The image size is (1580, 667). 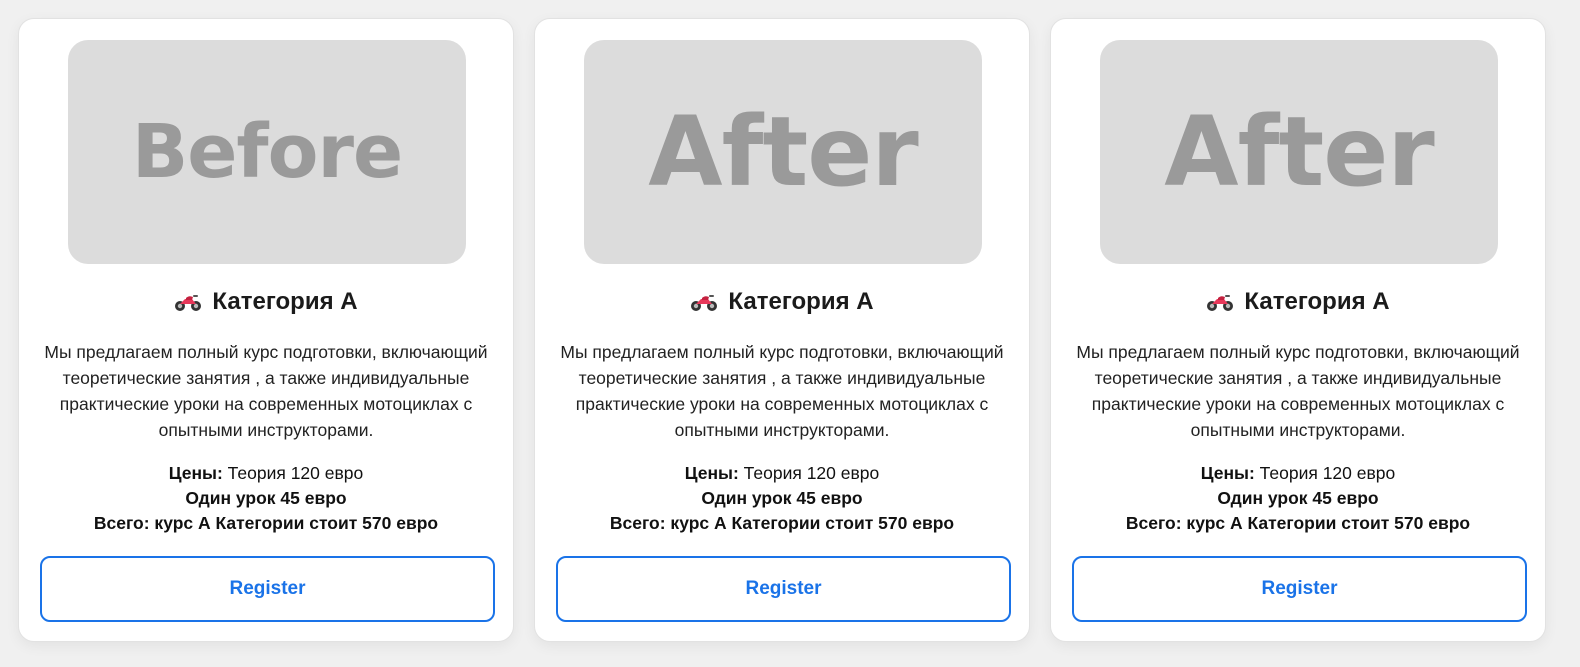 I want to click on card-image-label: Before, so click(x=267, y=152).